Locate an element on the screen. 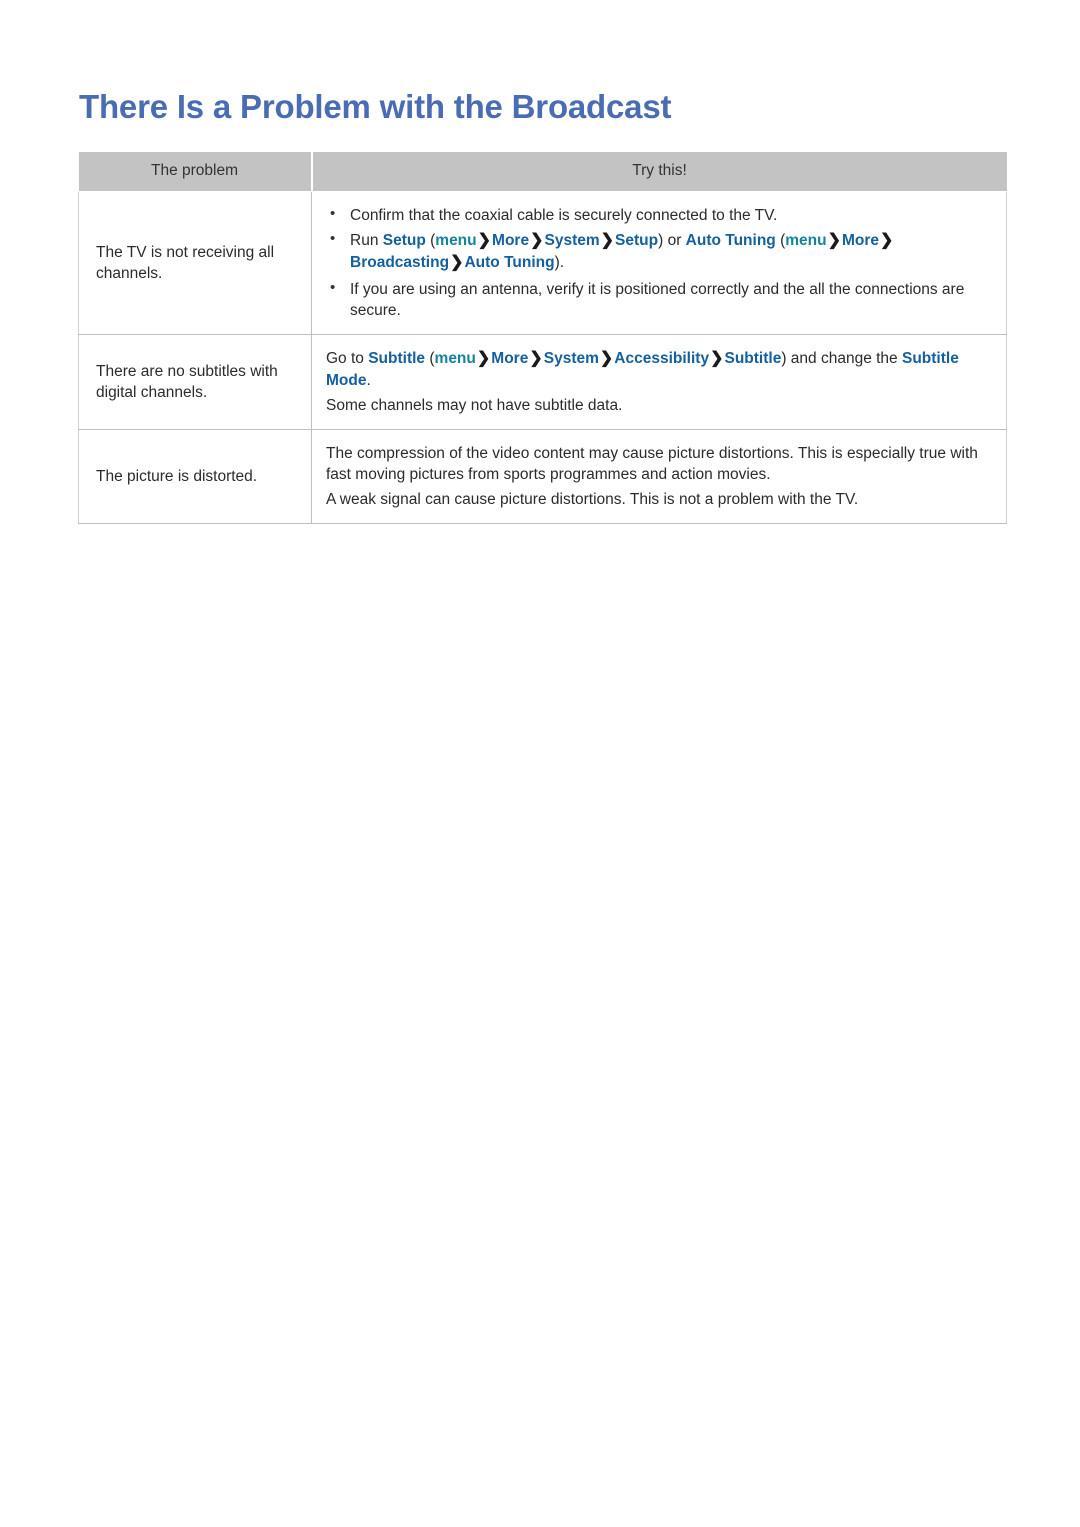 This screenshot has height=1527, width=1080. column-header-try-this: Try this! is located at coordinates (659, 172).